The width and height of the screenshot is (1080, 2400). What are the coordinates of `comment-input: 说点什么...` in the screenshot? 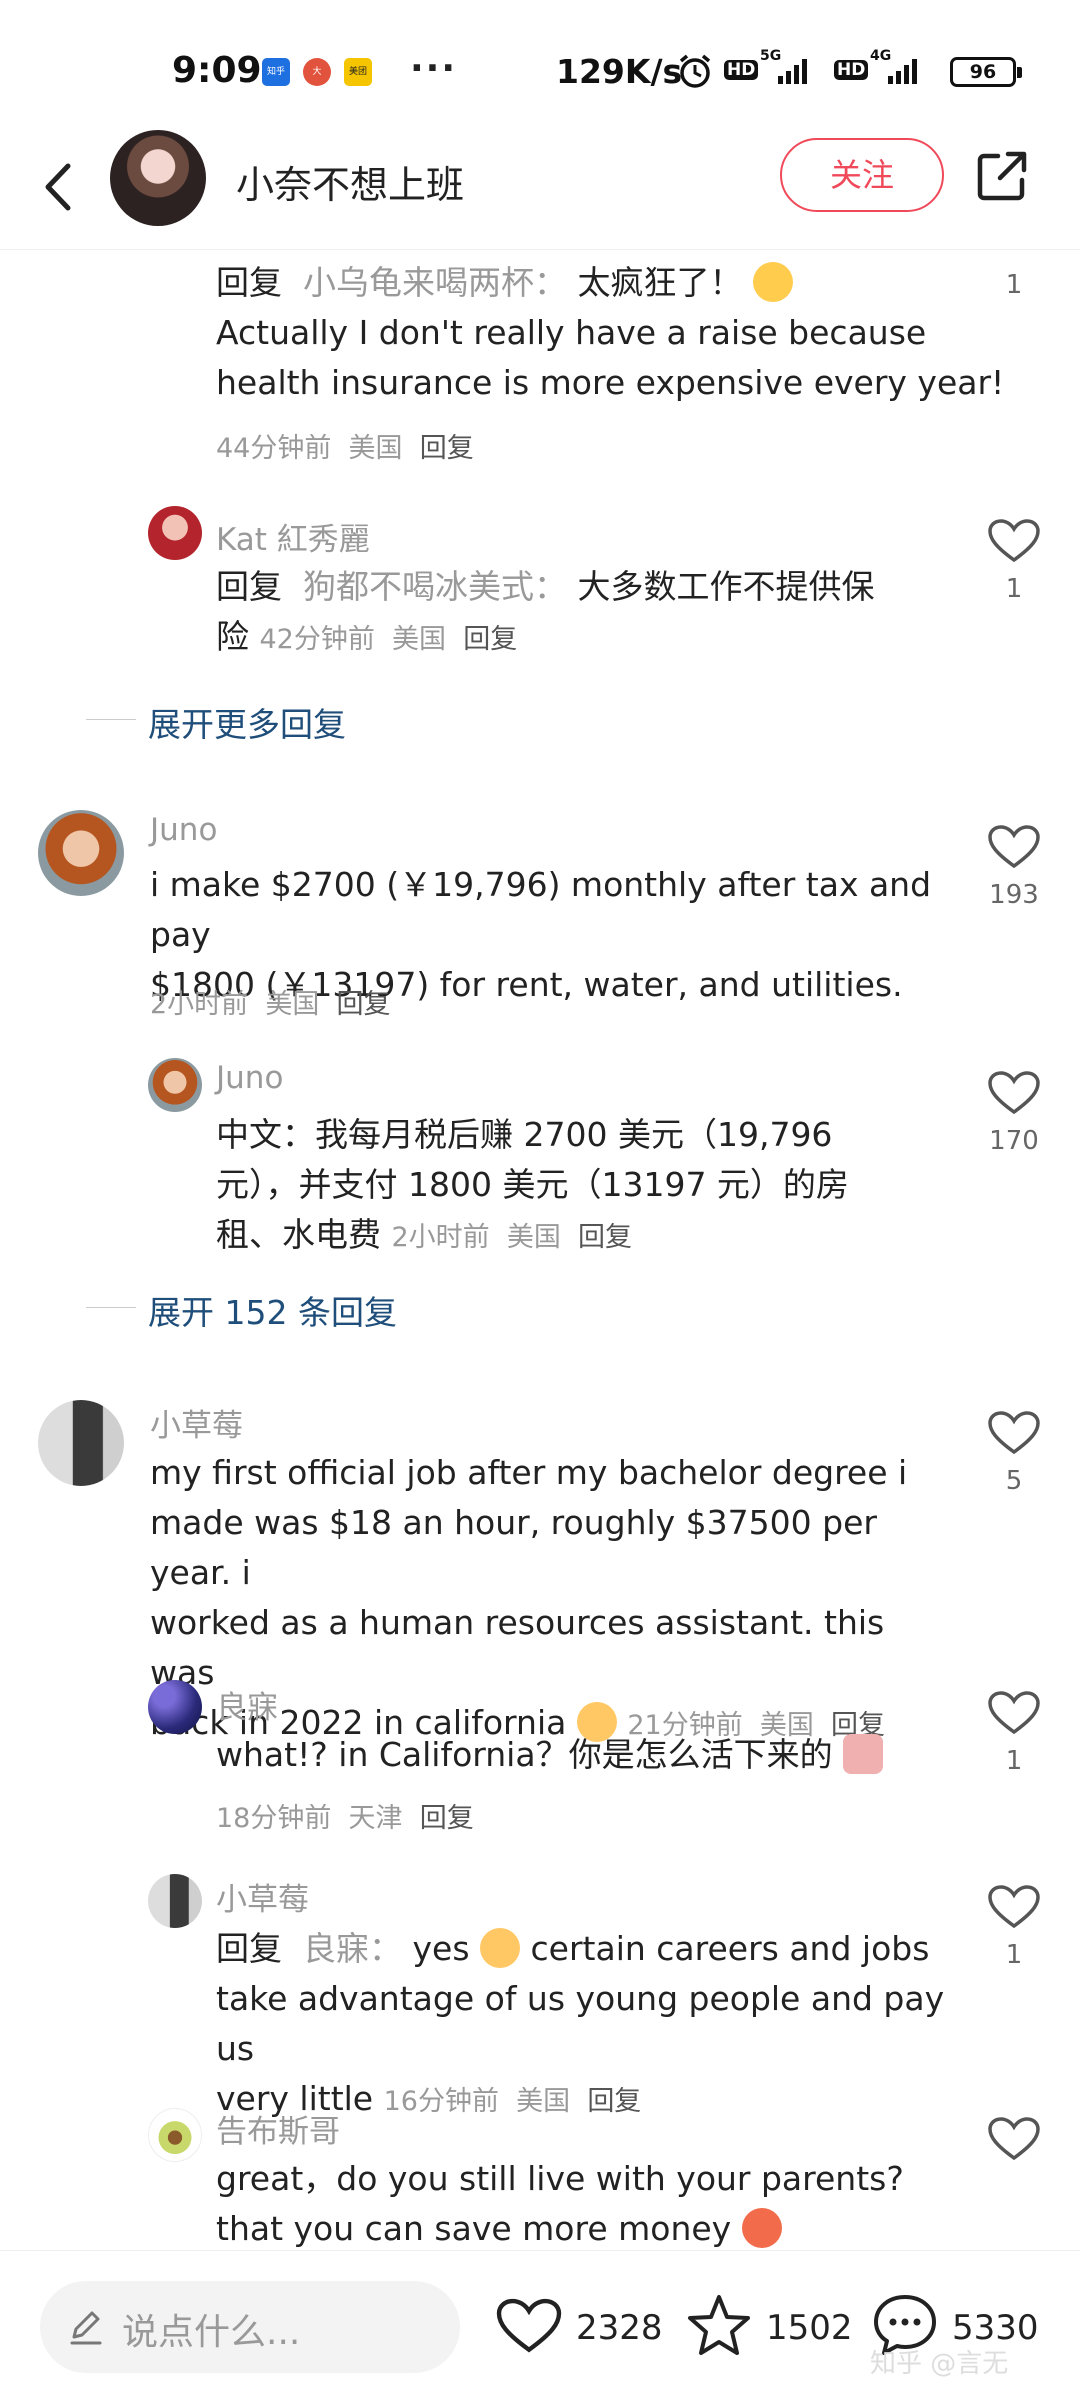 It's located at (250, 2327).